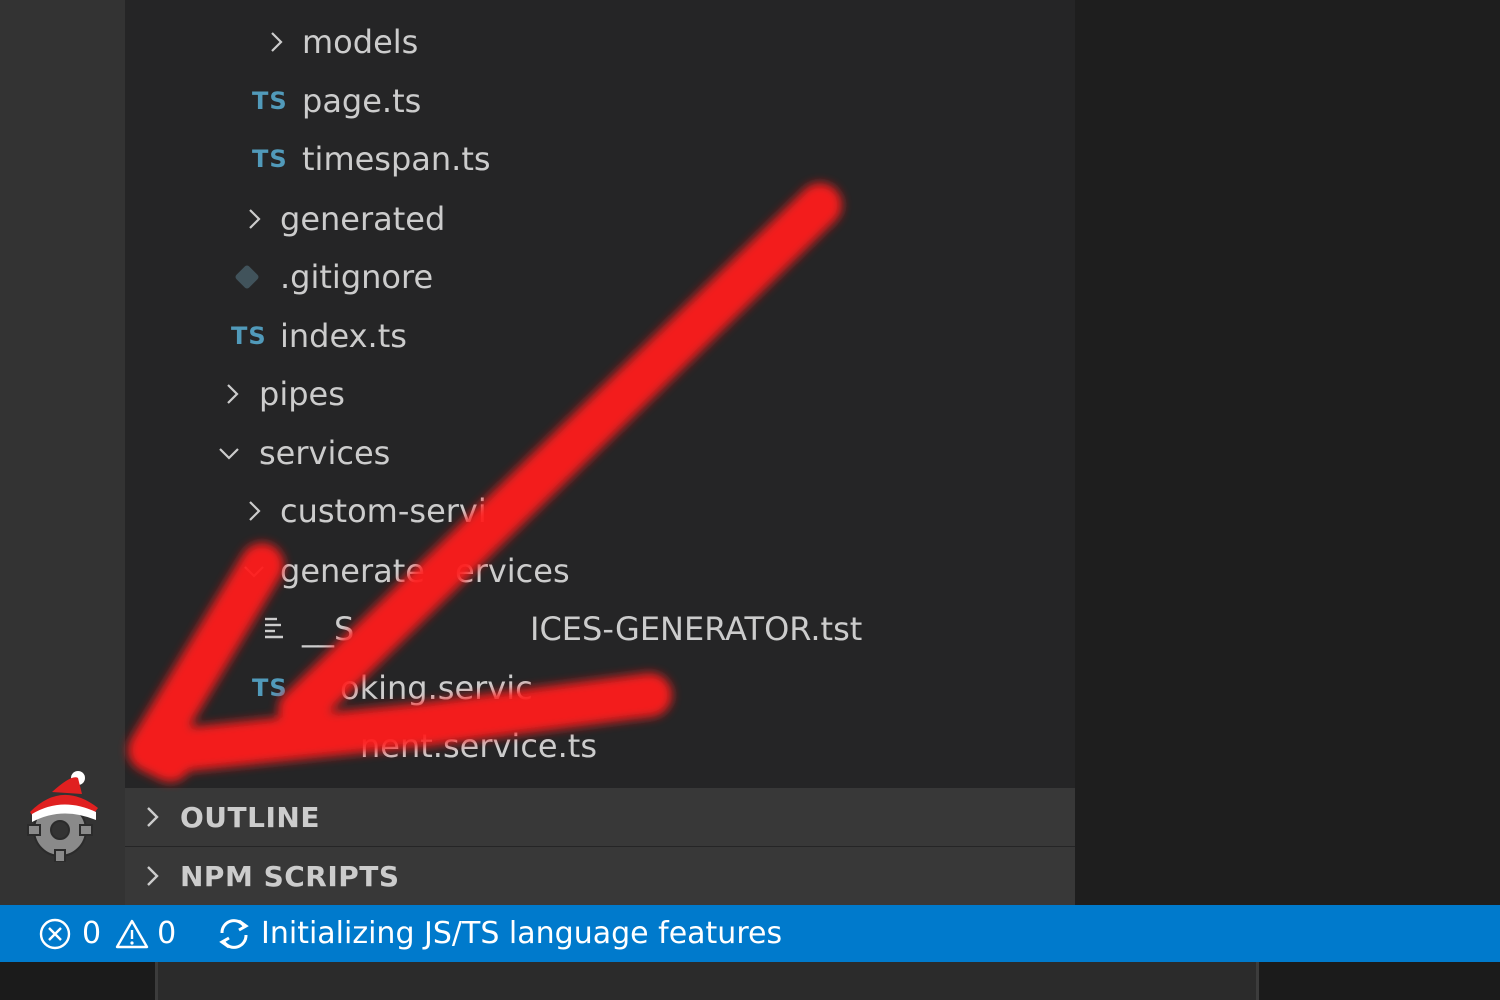  I want to click on status-message: Initializing JS/TS language features, so click(522, 933).